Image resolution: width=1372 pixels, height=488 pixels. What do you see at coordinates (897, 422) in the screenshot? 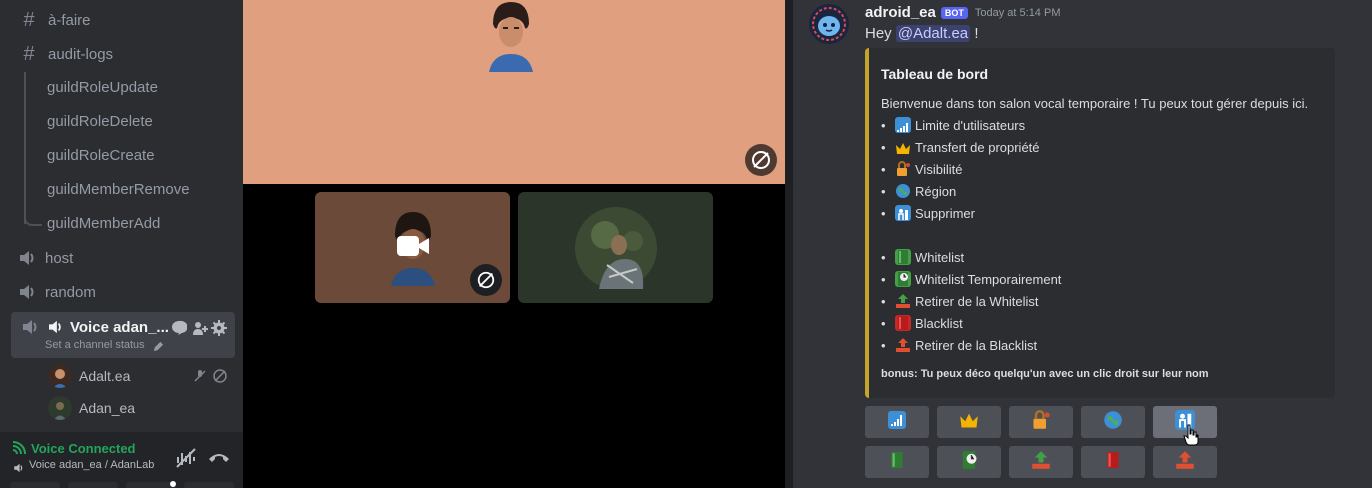
I see `user-limit-button` at bounding box center [897, 422].